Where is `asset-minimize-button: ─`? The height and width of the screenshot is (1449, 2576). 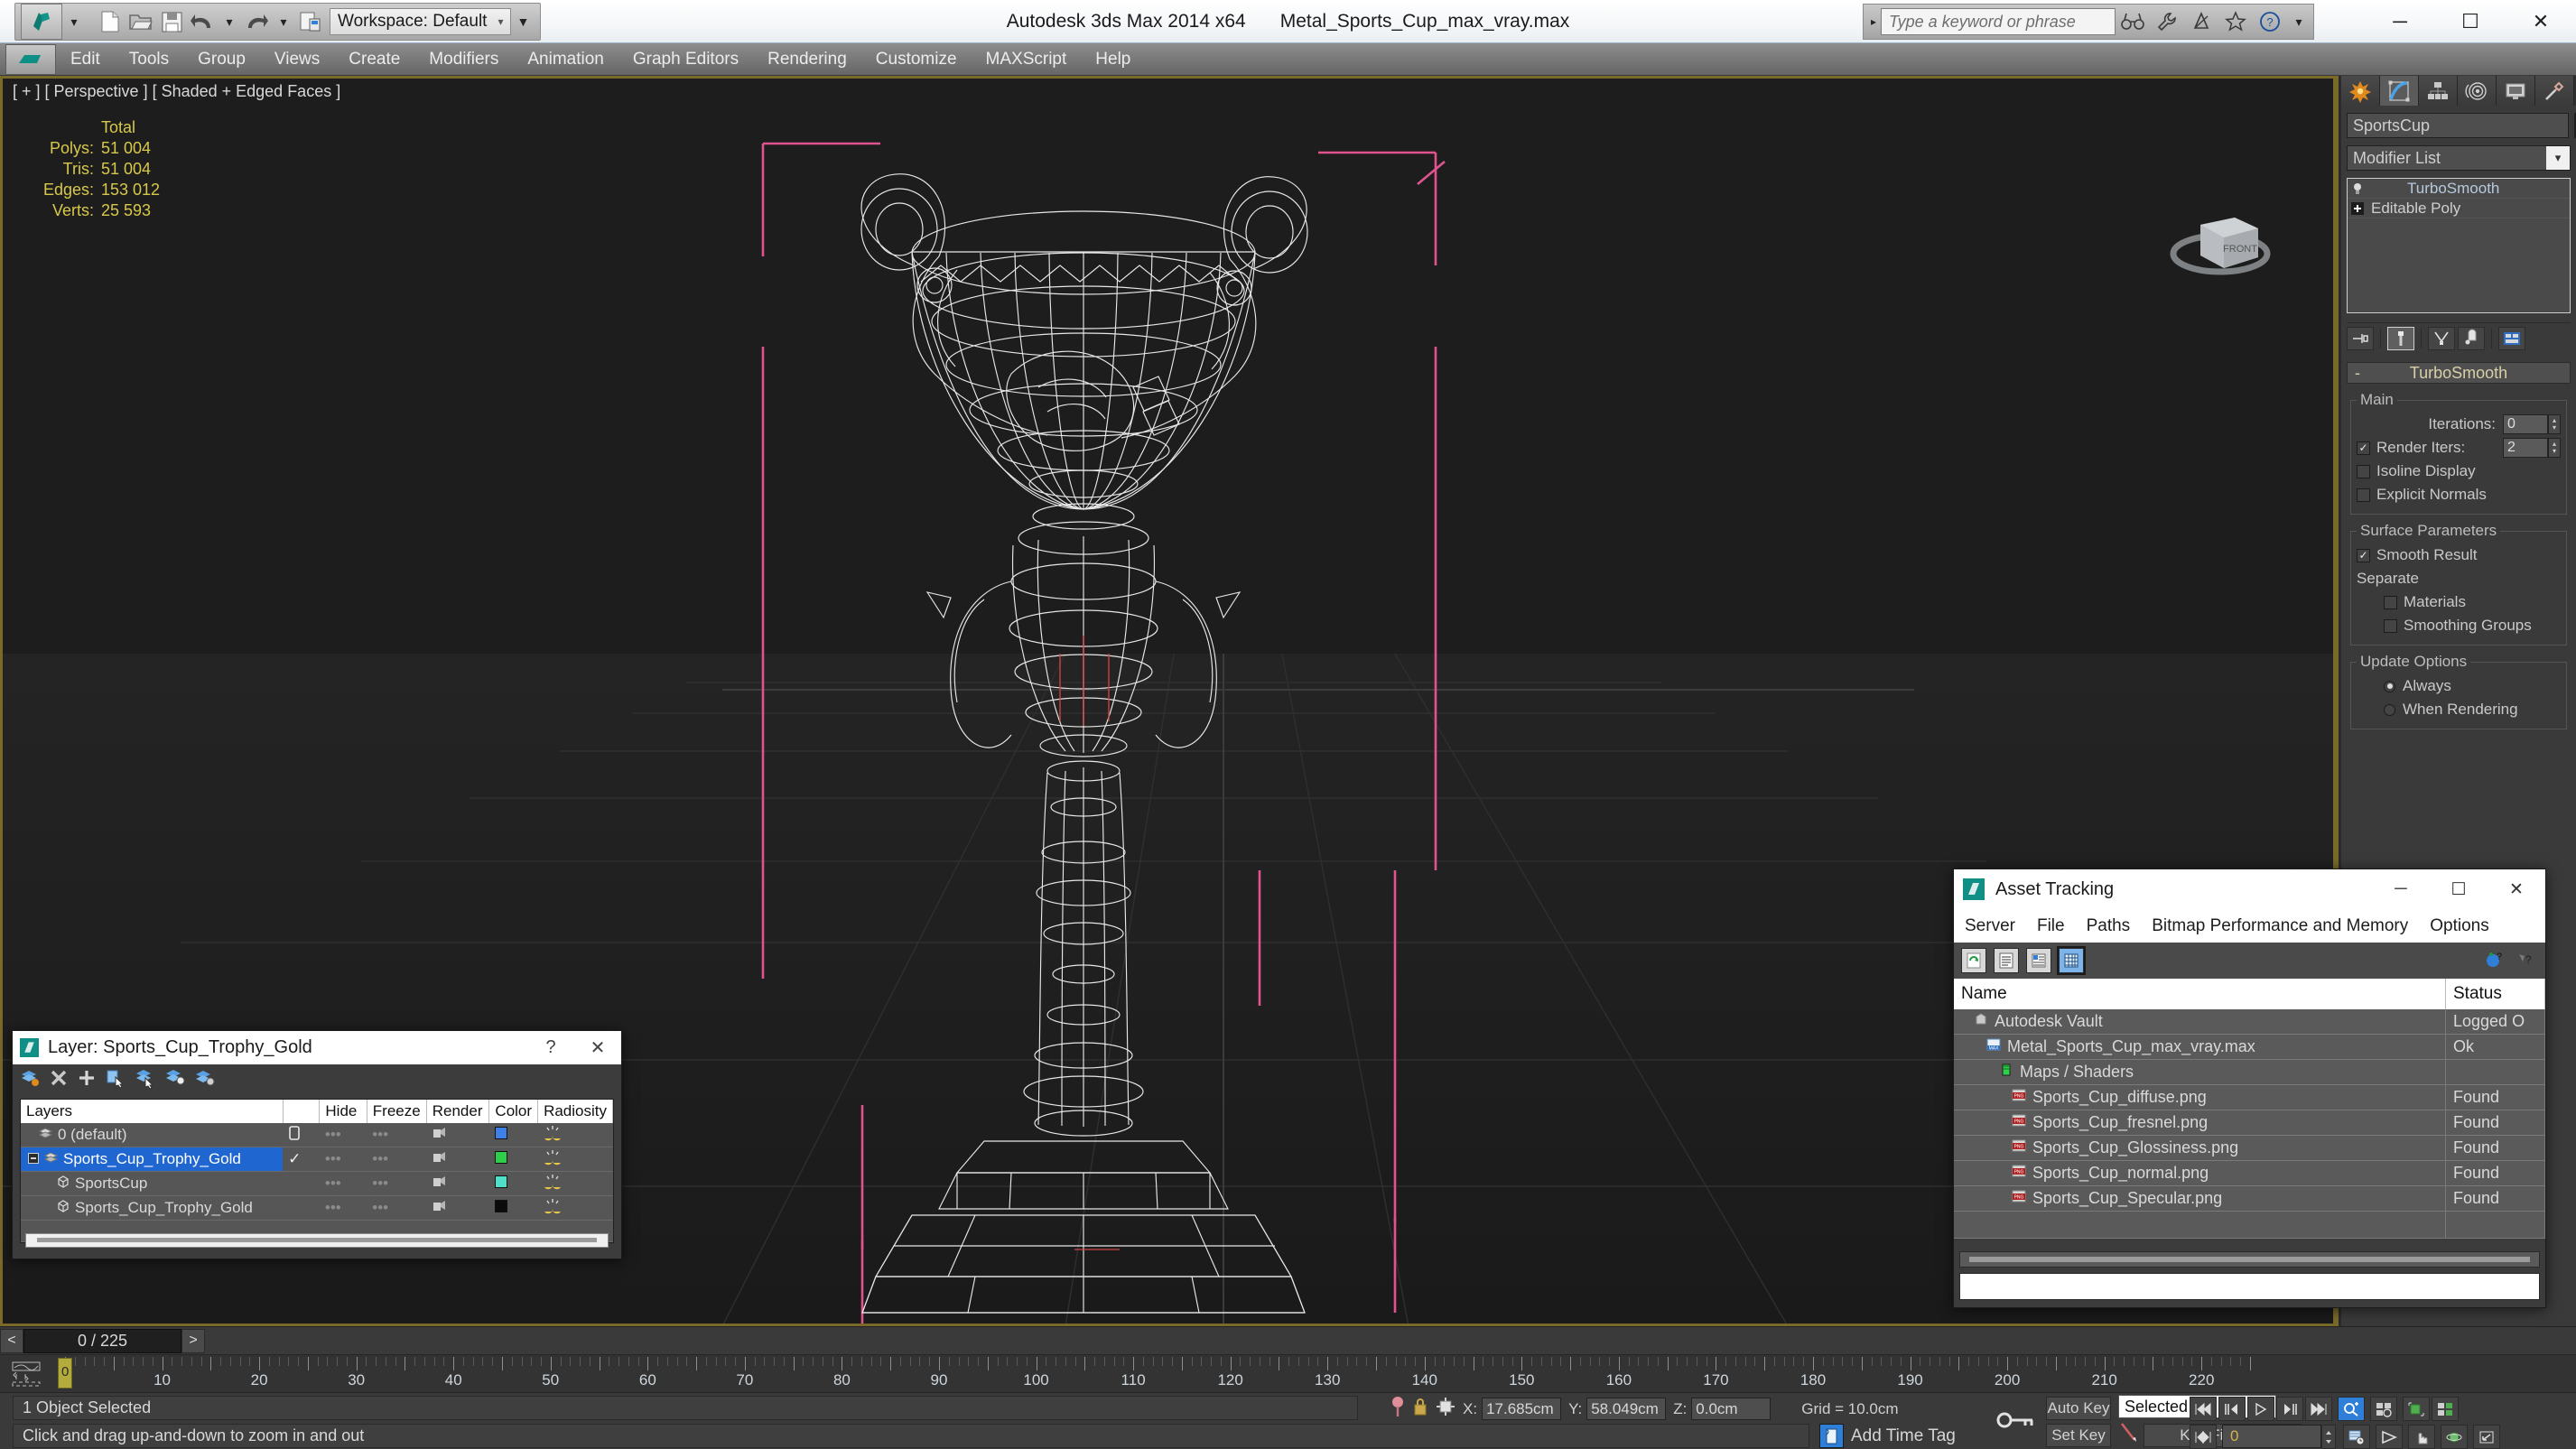
asset-minimize-button: ─ is located at coordinates (2401, 889).